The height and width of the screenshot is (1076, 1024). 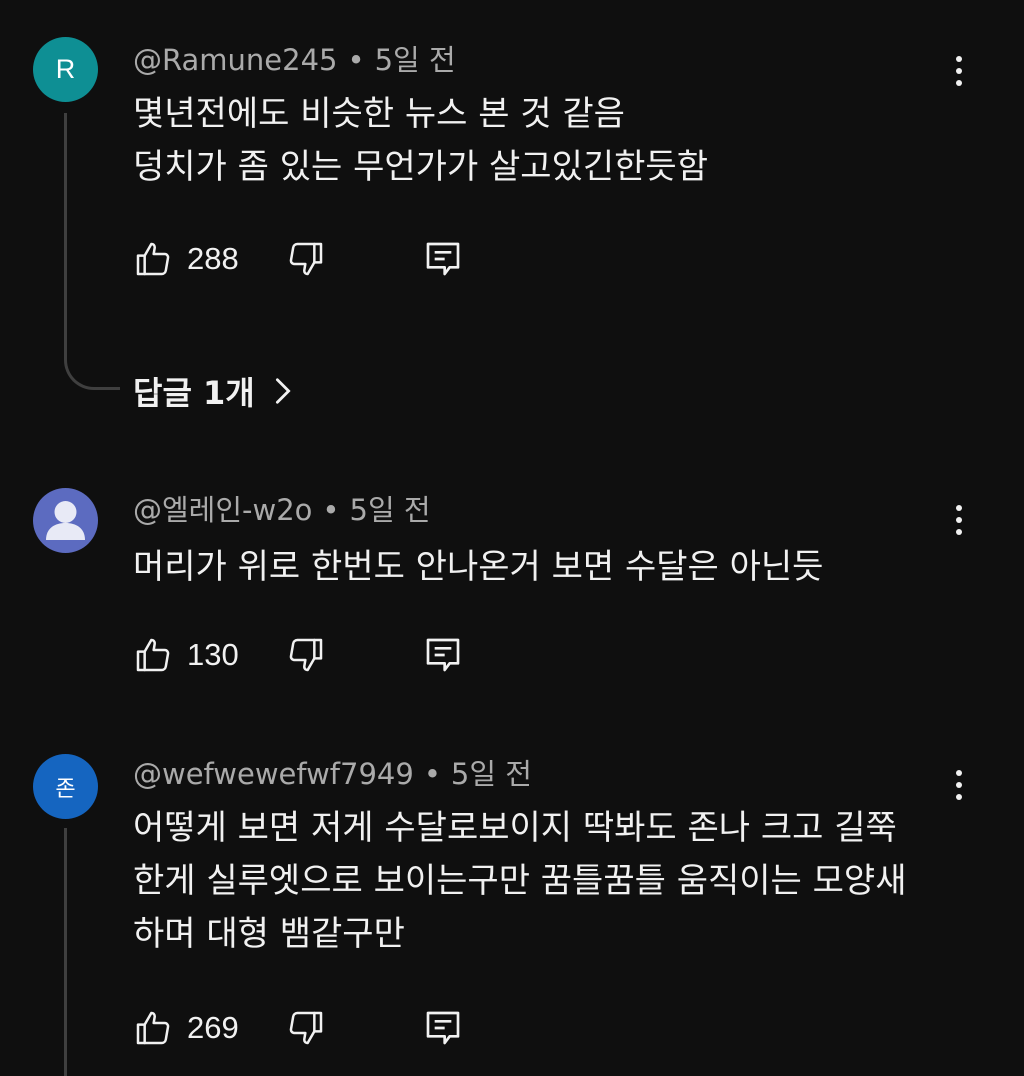 I want to click on like-count: 288, so click(x=213, y=258).